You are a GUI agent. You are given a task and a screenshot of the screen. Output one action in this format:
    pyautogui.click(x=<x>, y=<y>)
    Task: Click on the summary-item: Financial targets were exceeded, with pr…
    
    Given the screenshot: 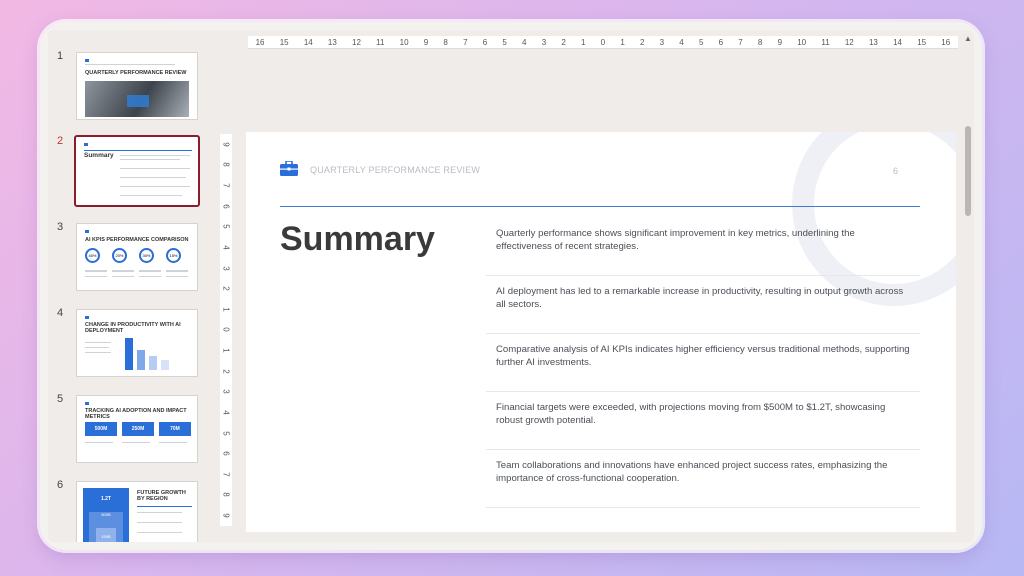 What is the action you would take?
    pyautogui.click(x=703, y=421)
    